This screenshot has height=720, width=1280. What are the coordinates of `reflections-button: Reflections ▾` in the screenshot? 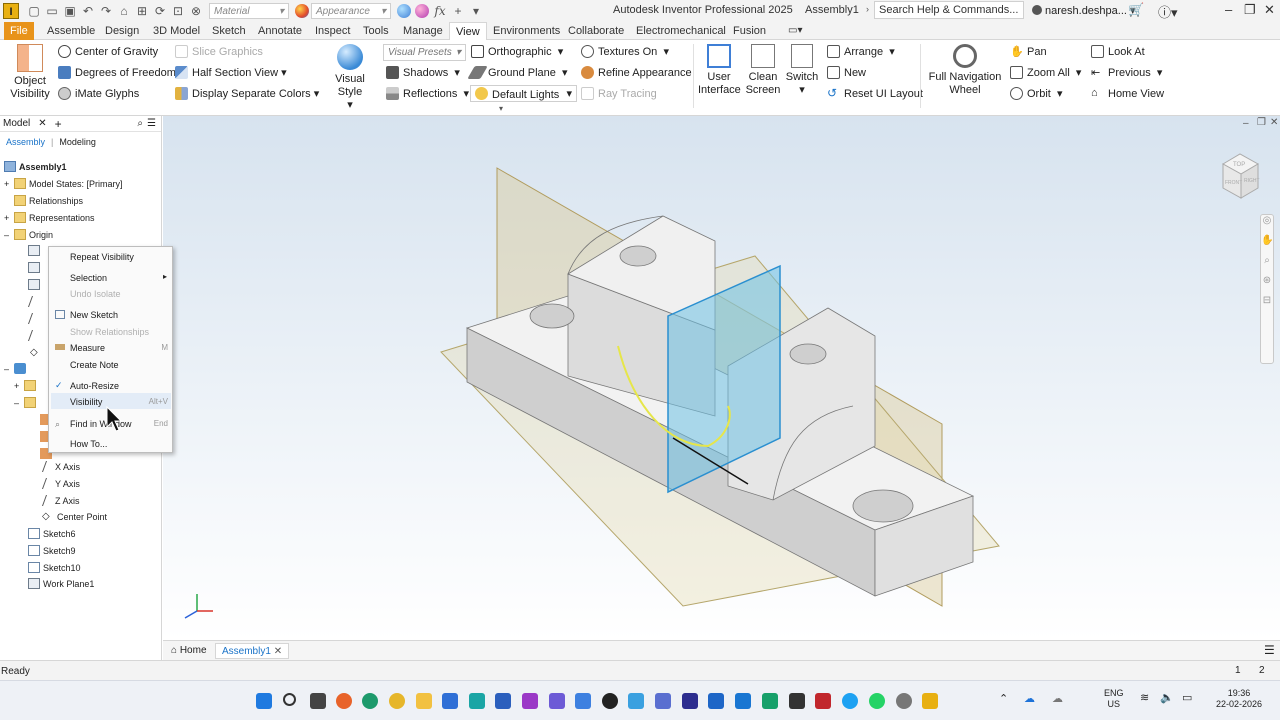 It's located at (427, 93).